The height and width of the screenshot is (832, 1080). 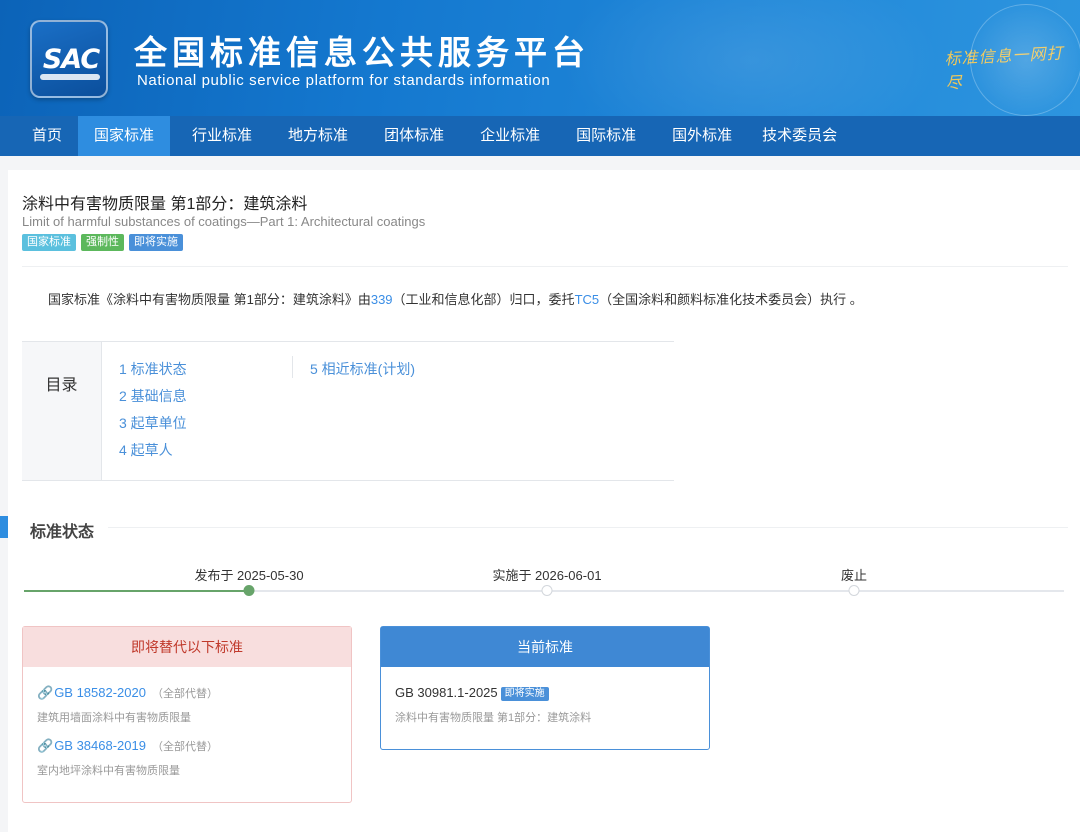 What do you see at coordinates (493, 704) in the screenshot?
I see `current-standard-item: GB 30981.1-2025 即将实施 涂料中有害物质限量 第1部分：建筑涂料` at bounding box center [493, 704].